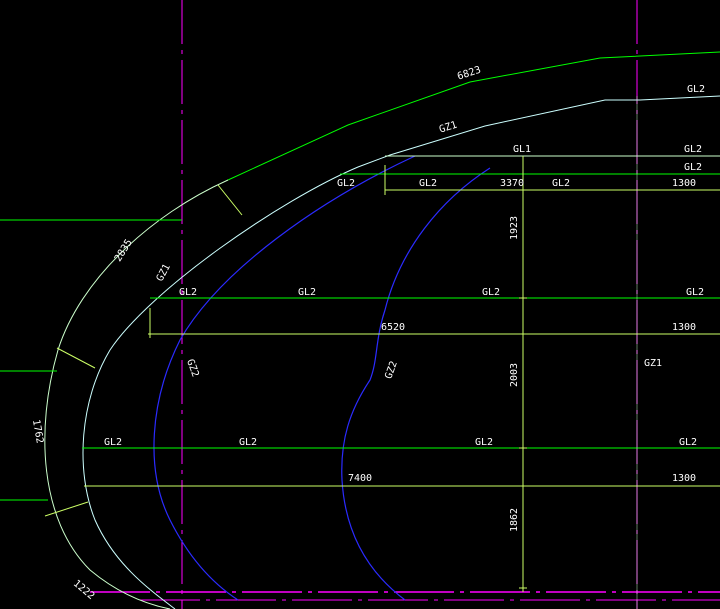  What do you see at coordinates (693, 167) in the screenshot?
I see `label-gl2-tr3: GL2` at bounding box center [693, 167].